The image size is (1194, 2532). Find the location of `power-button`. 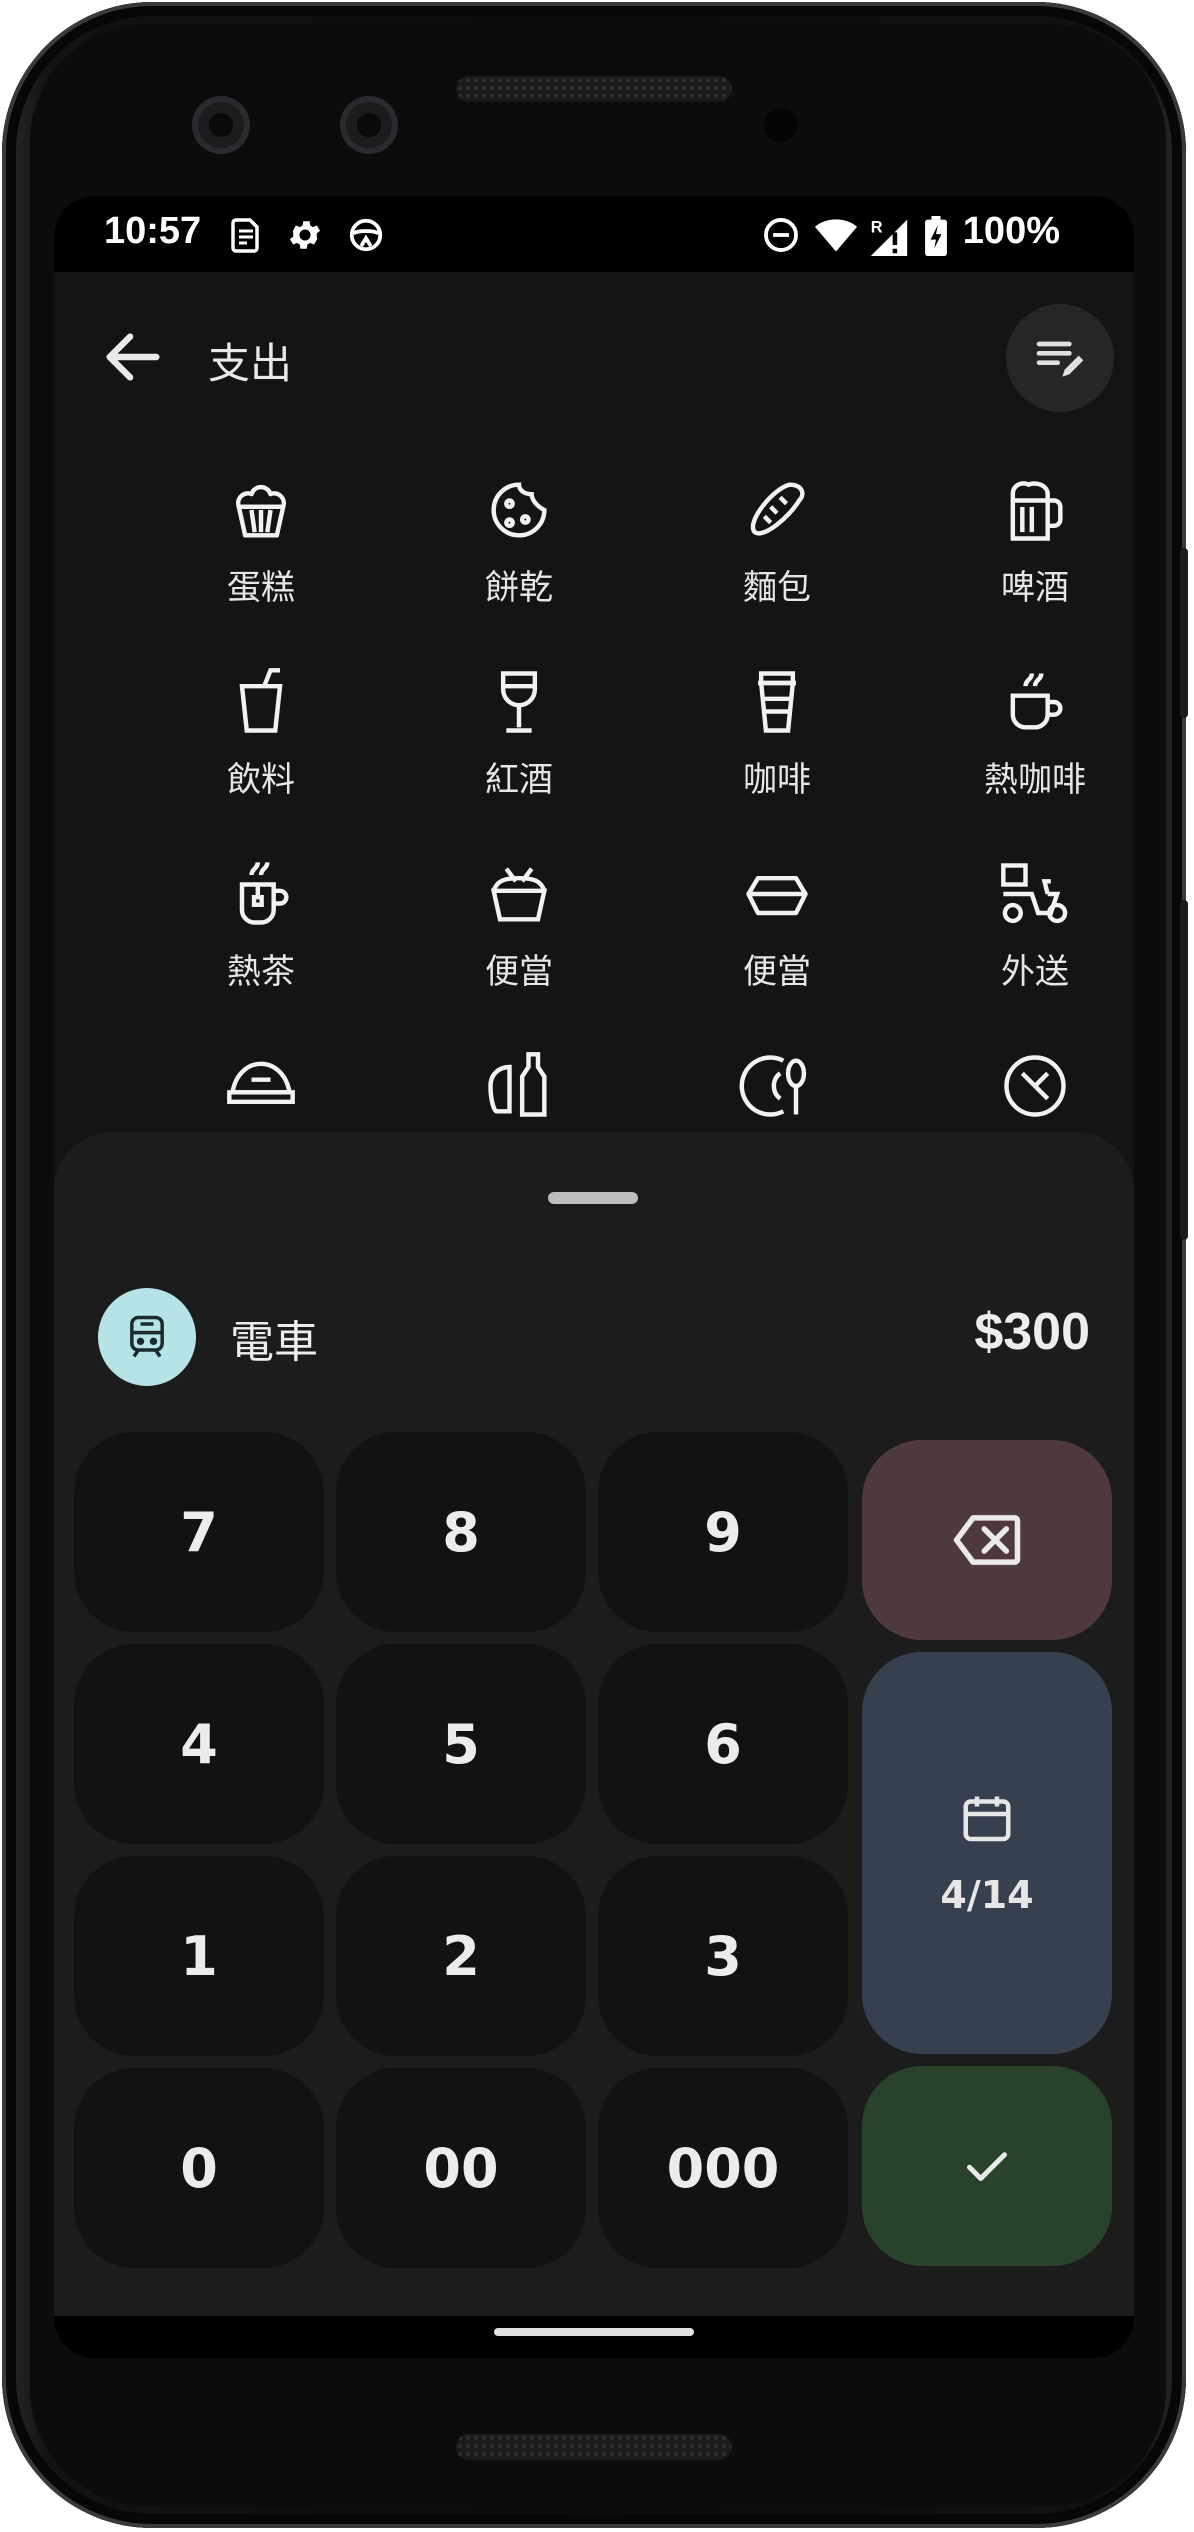

power-button is located at coordinates (1184, 633).